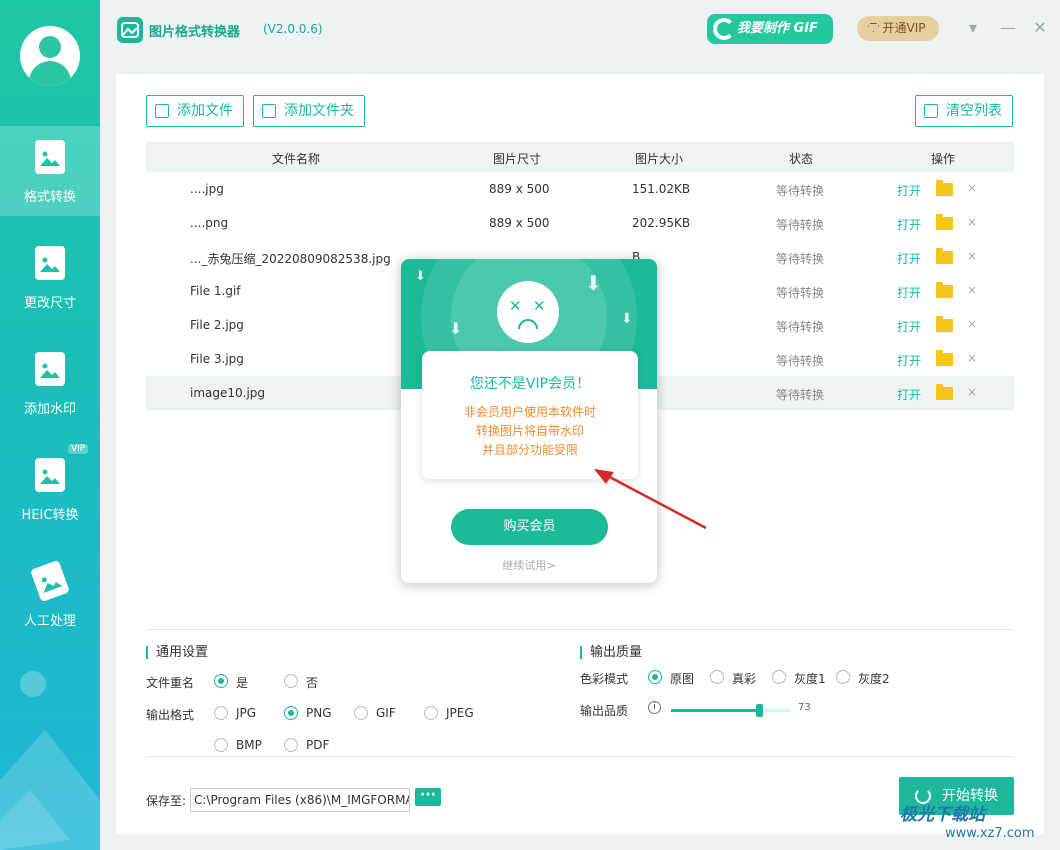 The height and width of the screenshot is (850, 1060). Describe the element at coordinates (49, 303) in the screenshot. I see `sidebar-item-label: 更改尺寸` at that location.